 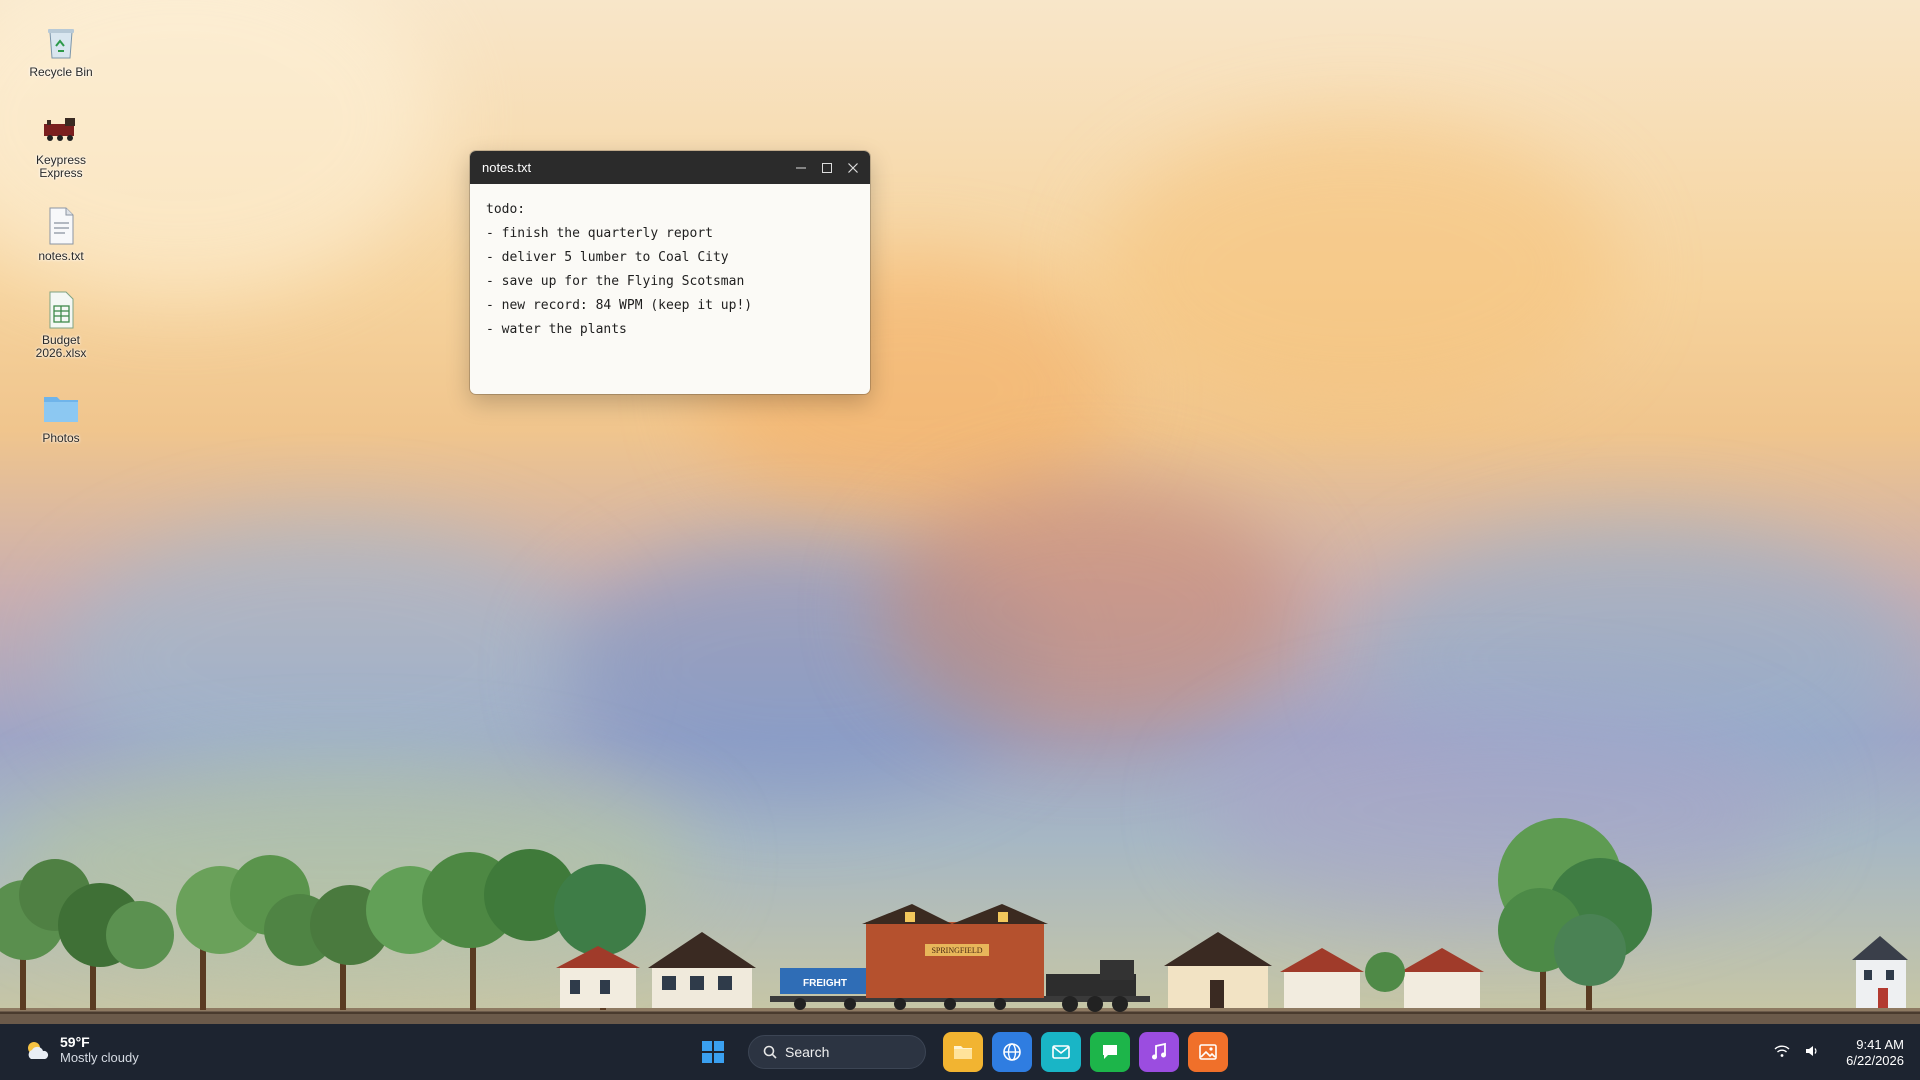 I want to click on minimize-icon, so click(x=801, y=167).